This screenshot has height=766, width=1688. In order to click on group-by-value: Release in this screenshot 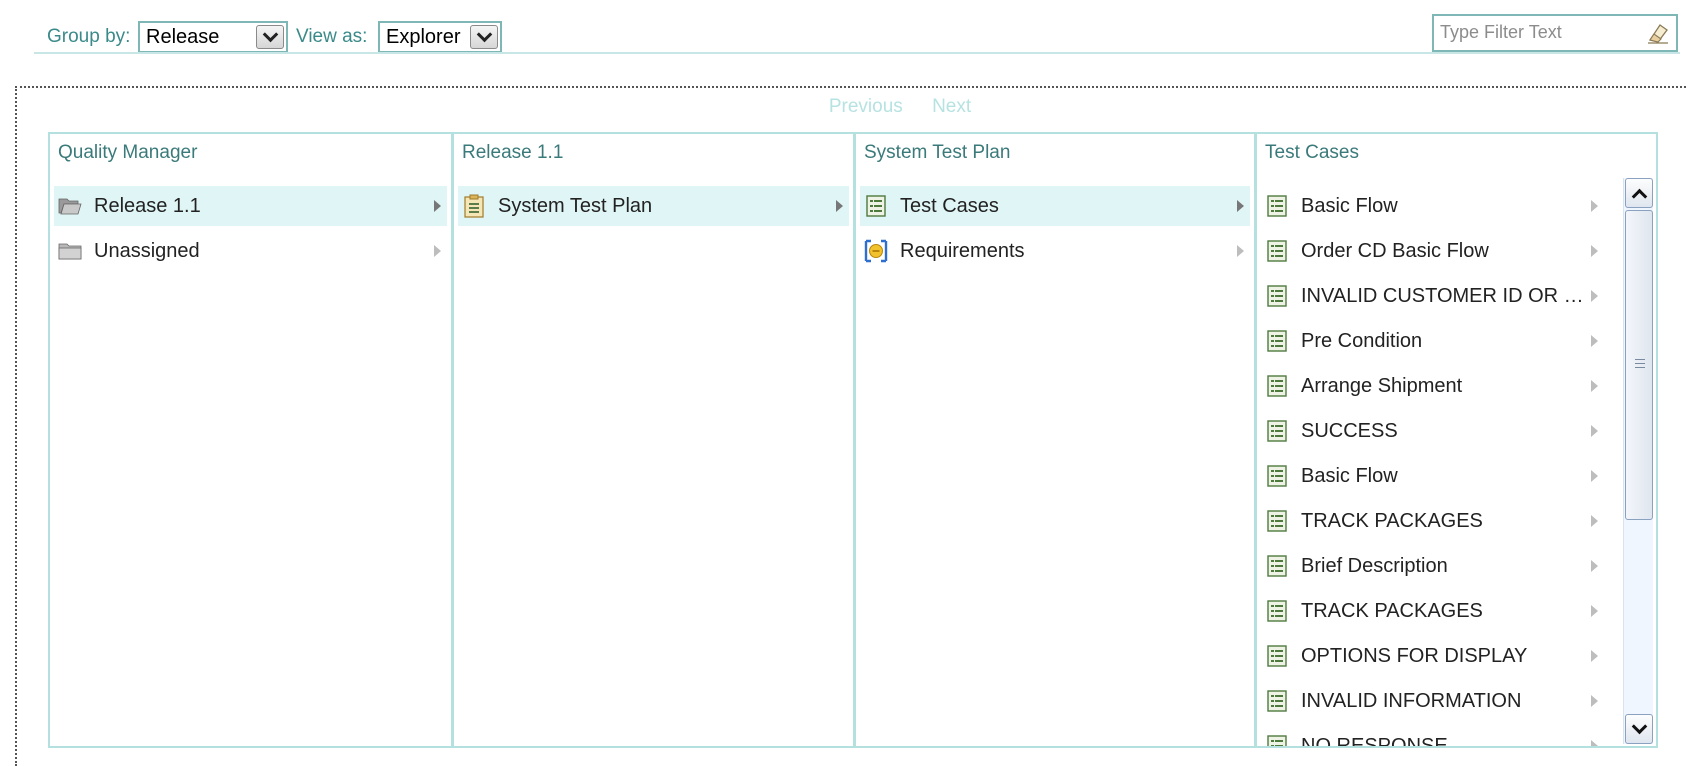, I will do `click(183, 37)`.